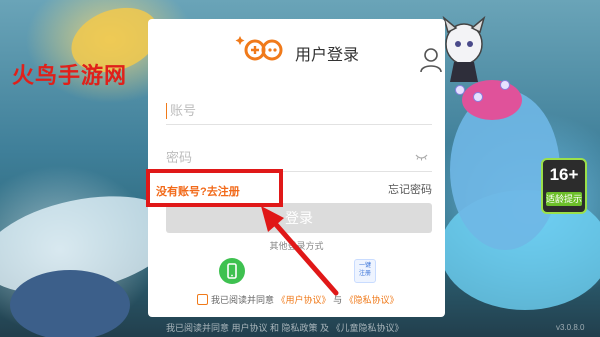 This screenshot has width=600, height=337. Describe the element at coordinates (304, 300) in the screenshot. I see `user-agreement-link: 《用户协议》` at that location.